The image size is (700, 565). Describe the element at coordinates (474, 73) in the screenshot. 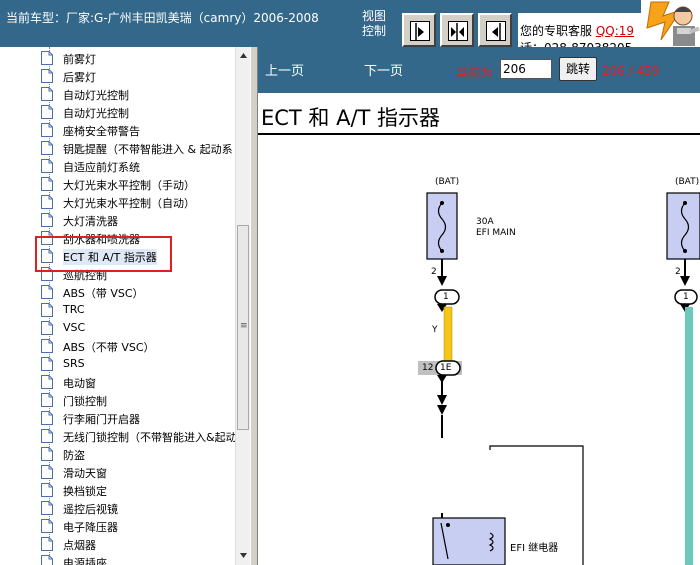

I see `current-page-label: 当前为` at that location.